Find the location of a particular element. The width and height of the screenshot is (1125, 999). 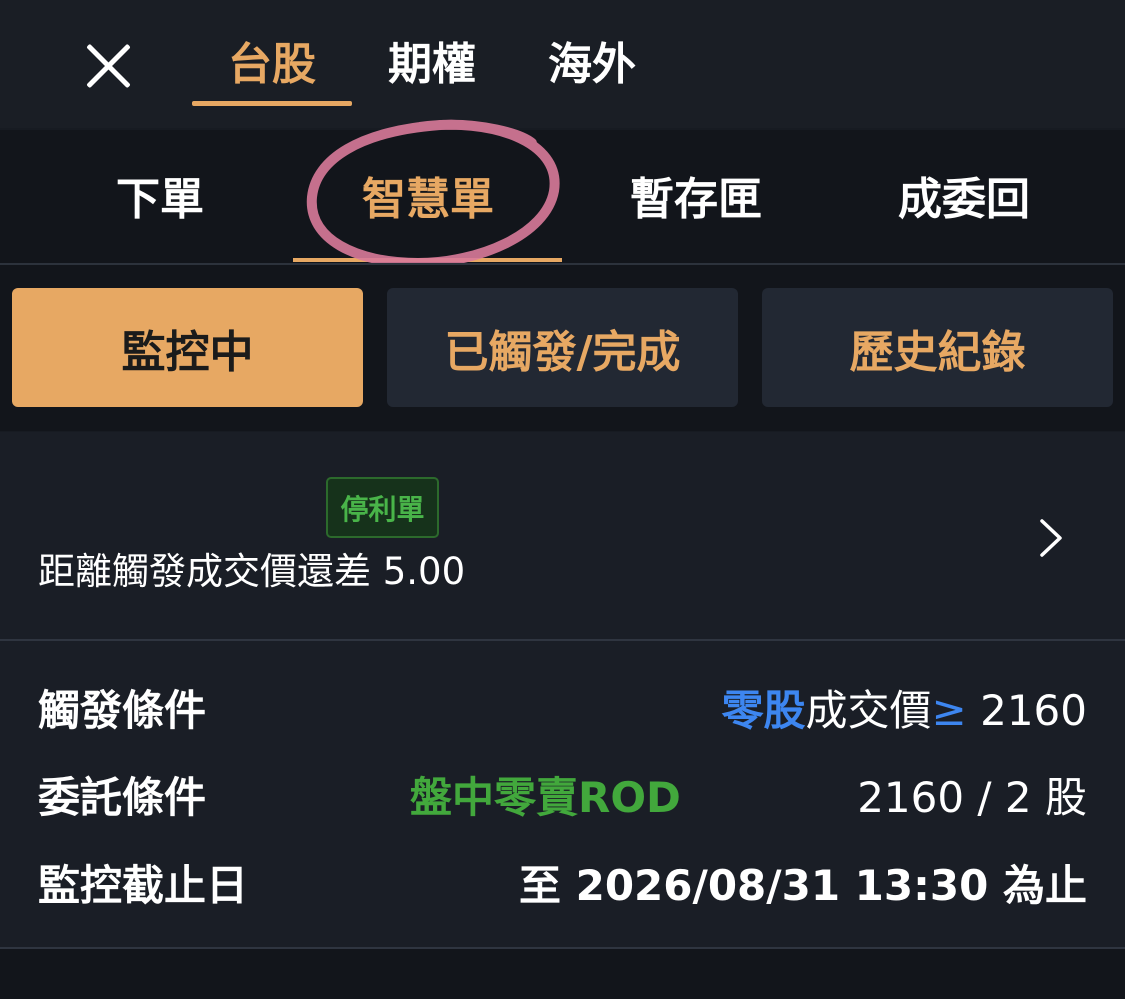

filter-history-button: 歷史紀錄 is located at coordinates (937, 347).